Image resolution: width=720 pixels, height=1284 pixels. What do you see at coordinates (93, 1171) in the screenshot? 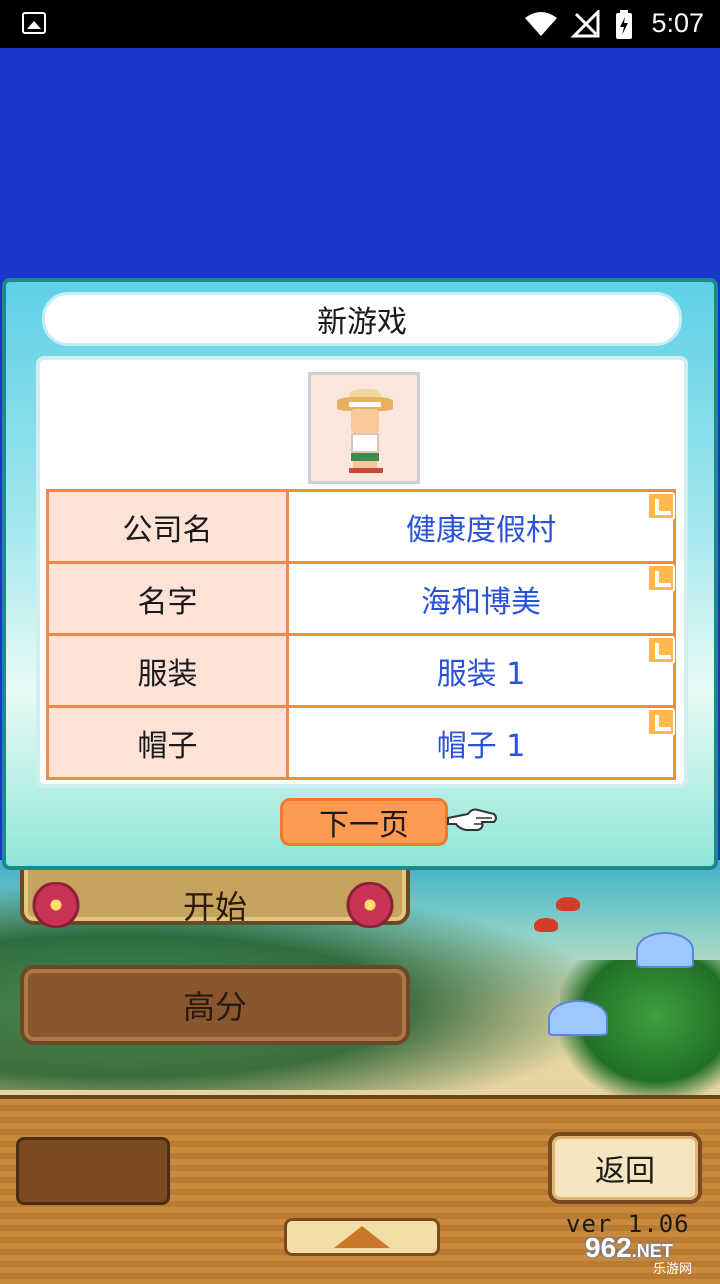
I see `empty-slot` at bounding box center [93, 1171].